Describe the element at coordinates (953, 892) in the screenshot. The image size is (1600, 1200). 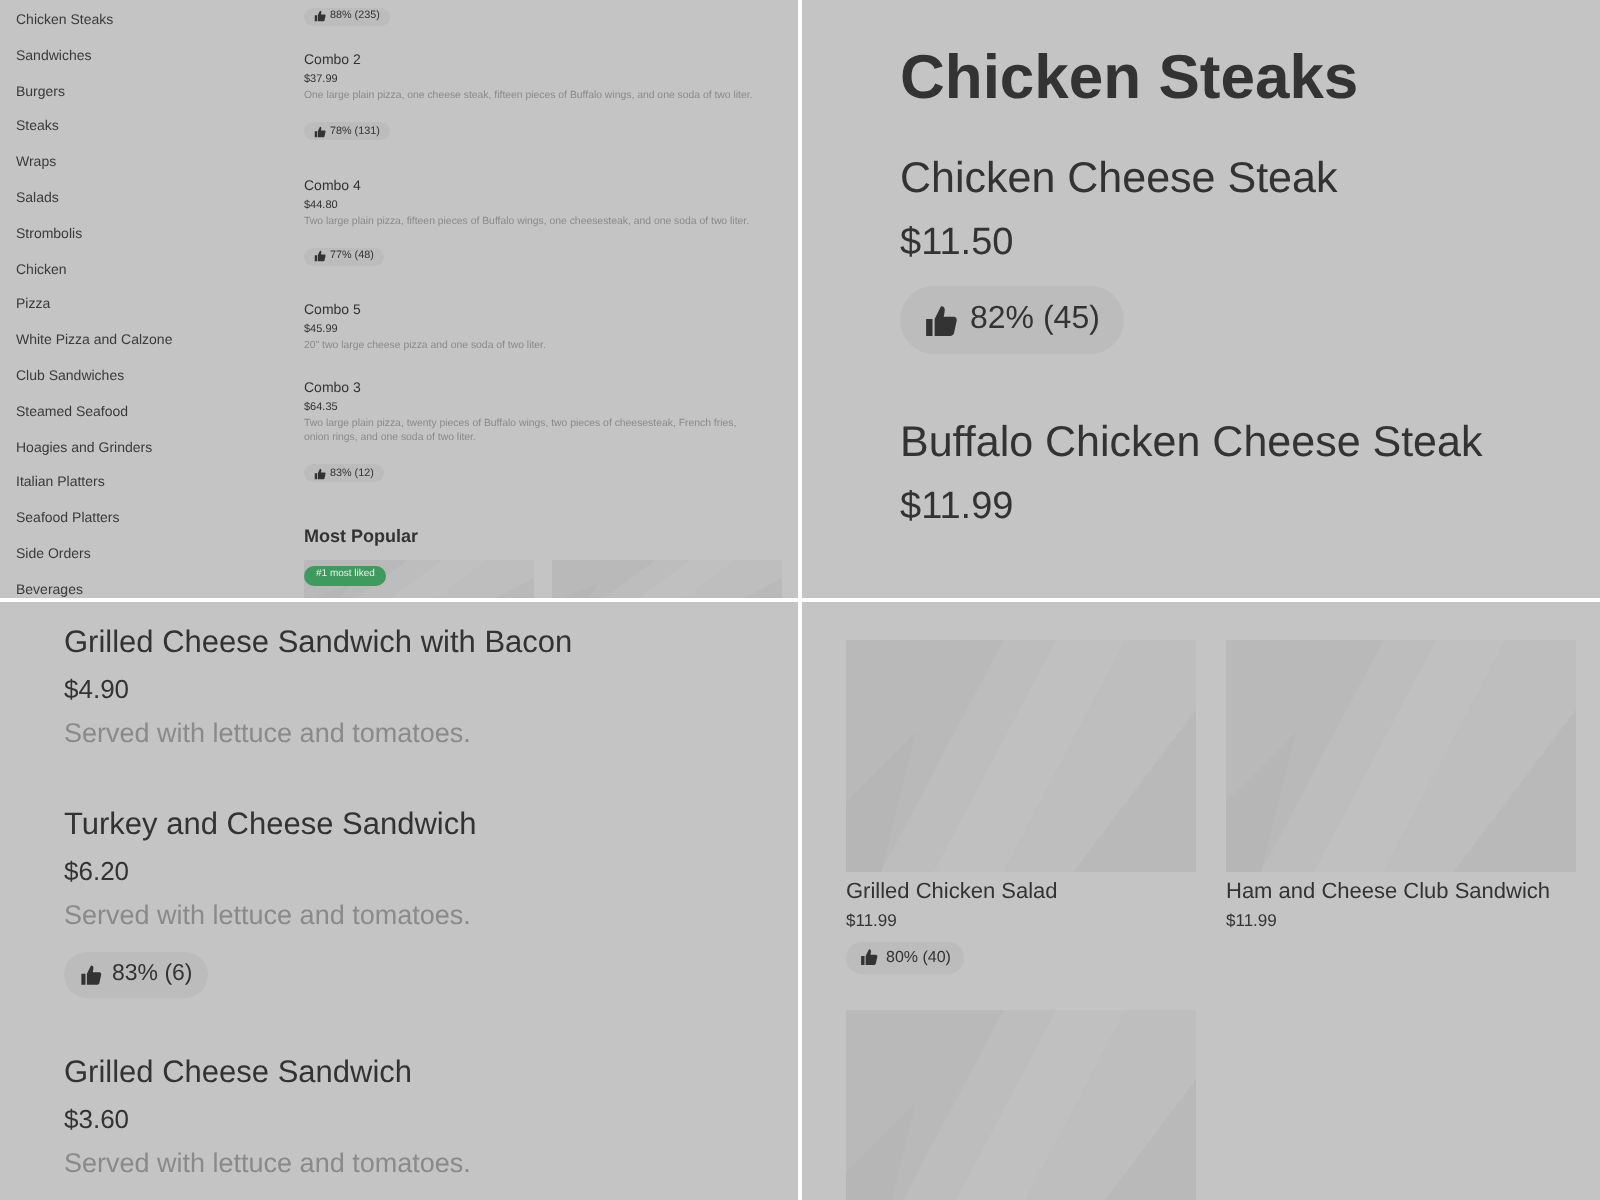
I see `item-name: Grilled Chicken Salad` at that location.